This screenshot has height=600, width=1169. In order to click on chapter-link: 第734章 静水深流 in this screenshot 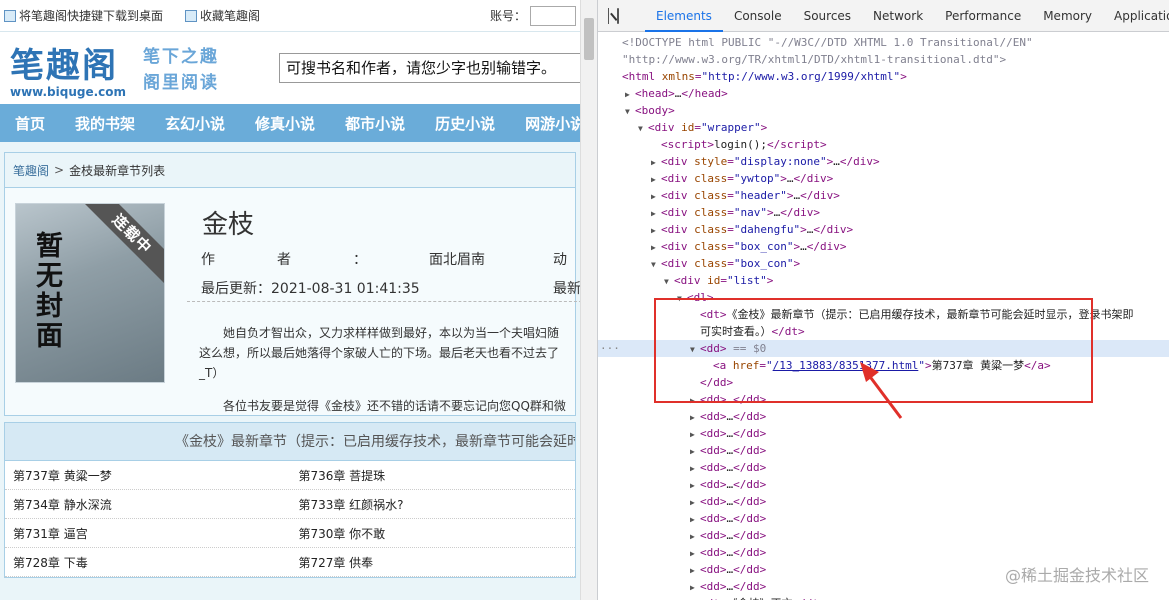, I will do `click(147, 504)`.